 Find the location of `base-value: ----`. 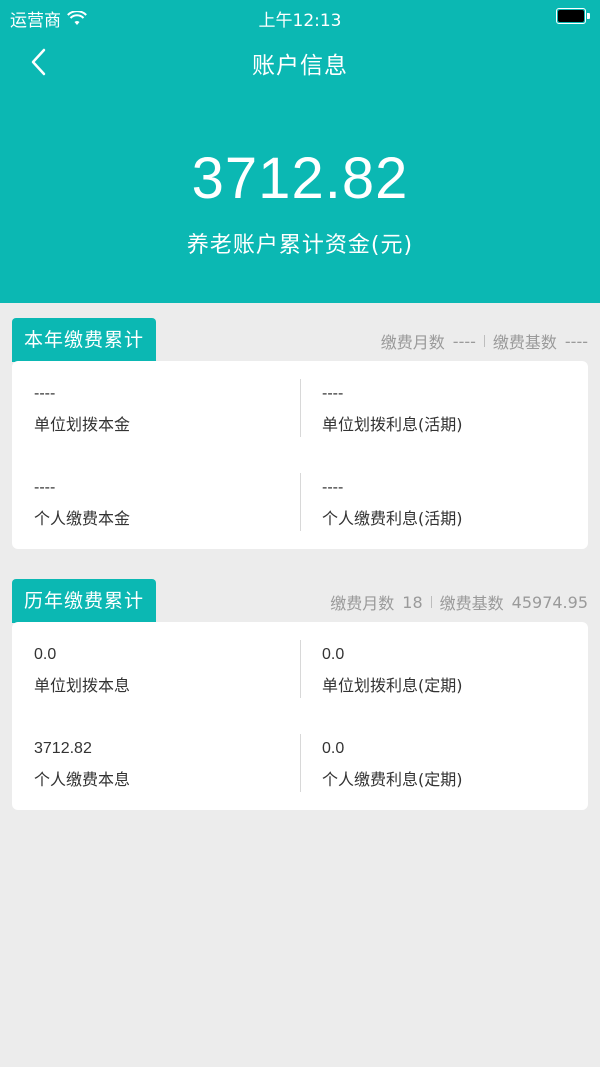

base-value: ---- is located at coordinates (576, 341).